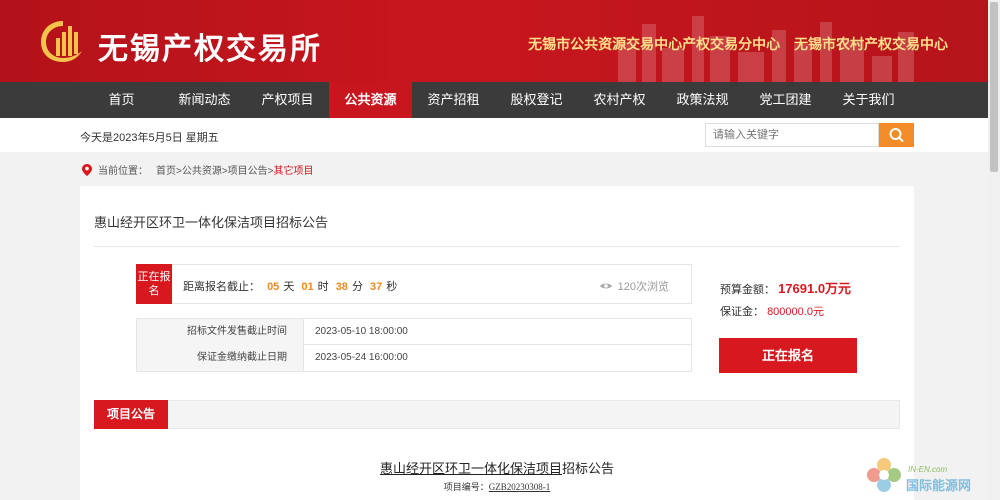 This screenshot has height=500, width=1000. Describe the element at coordinates (63, 41) in the screenshot. I see `site-logo-icon` at that location.